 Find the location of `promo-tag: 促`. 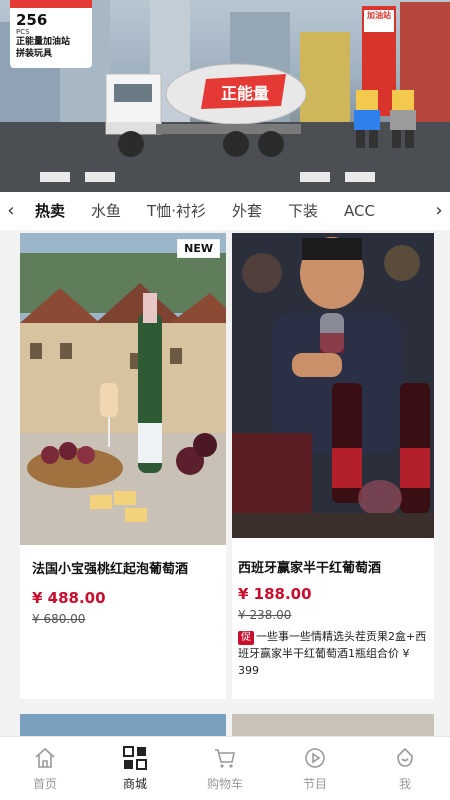

promo-tag: 促 is located at coordinates (246, 638).